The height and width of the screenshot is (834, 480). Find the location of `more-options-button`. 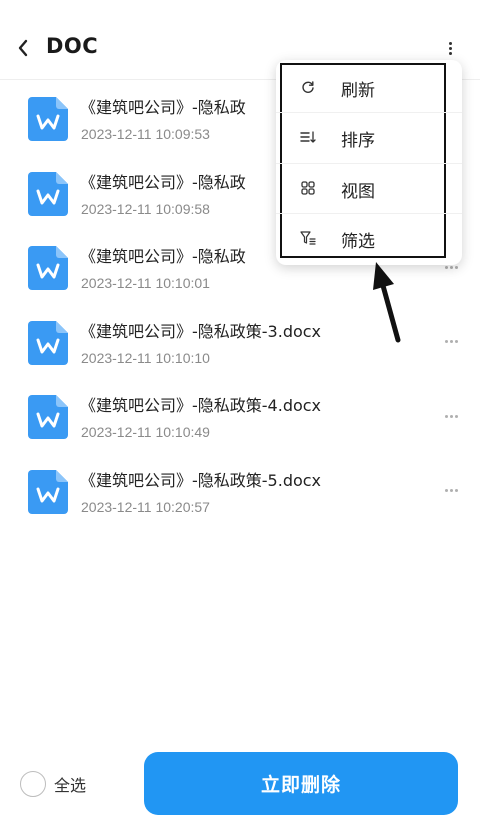

more-options-button is located at coordinates (450, 48).